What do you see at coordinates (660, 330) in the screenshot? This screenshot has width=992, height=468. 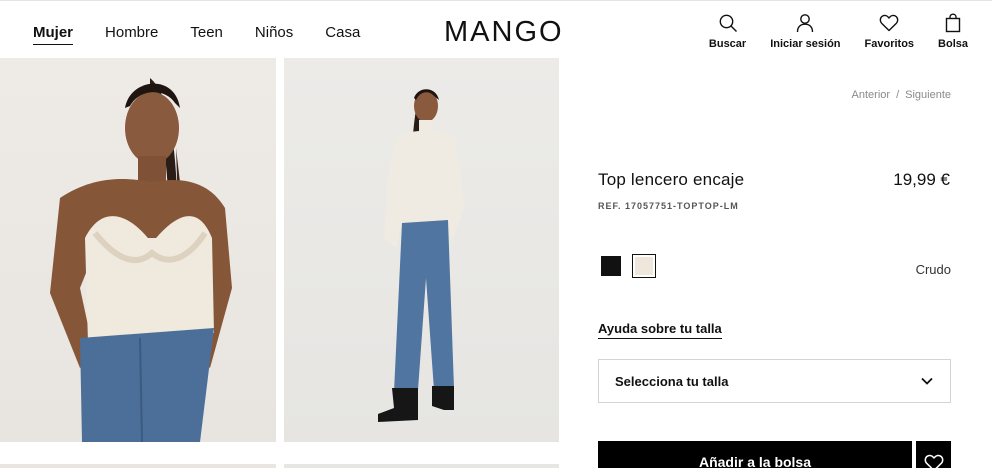 I see `size-help-link: Ayuda sobre tu talla` at bounding box center [660, 330].